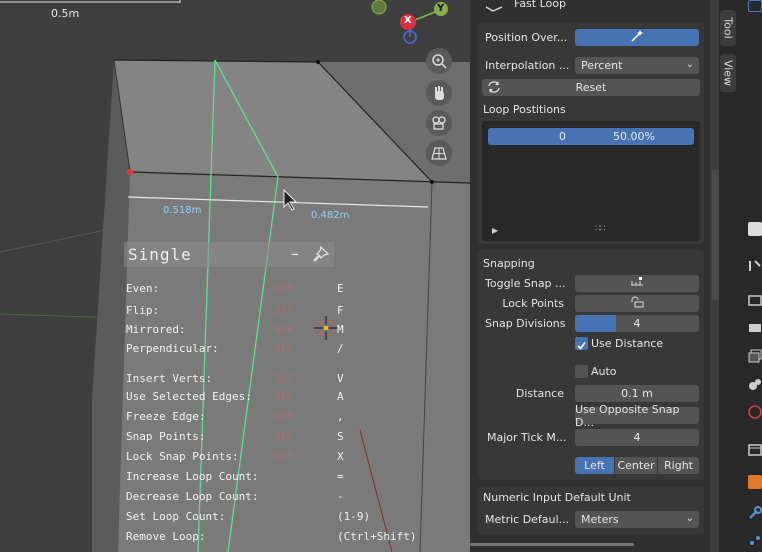 The image size is (762, 552). What do you see at coordinates (143, 310) in the screenshot?
I see `hud-option-label: Flip:` at bounding box center [143, 310].